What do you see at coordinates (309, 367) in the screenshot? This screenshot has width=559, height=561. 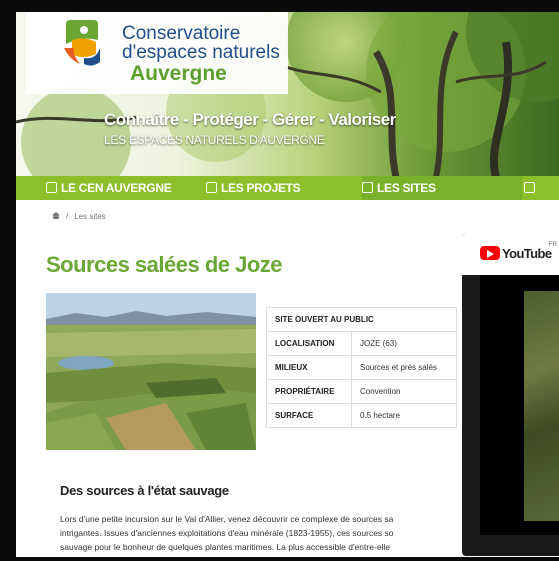 I see `info-key: MILIEUX` at bounding box center [309, 367].